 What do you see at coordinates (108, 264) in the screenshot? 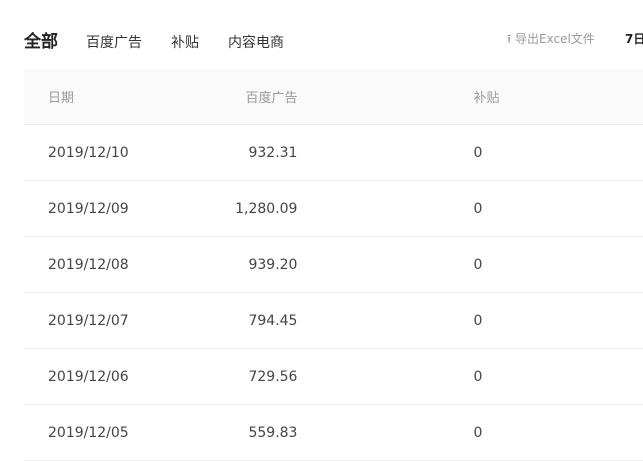
I see `cell-date: 2019/12/08` at bounding box center [108, 264].